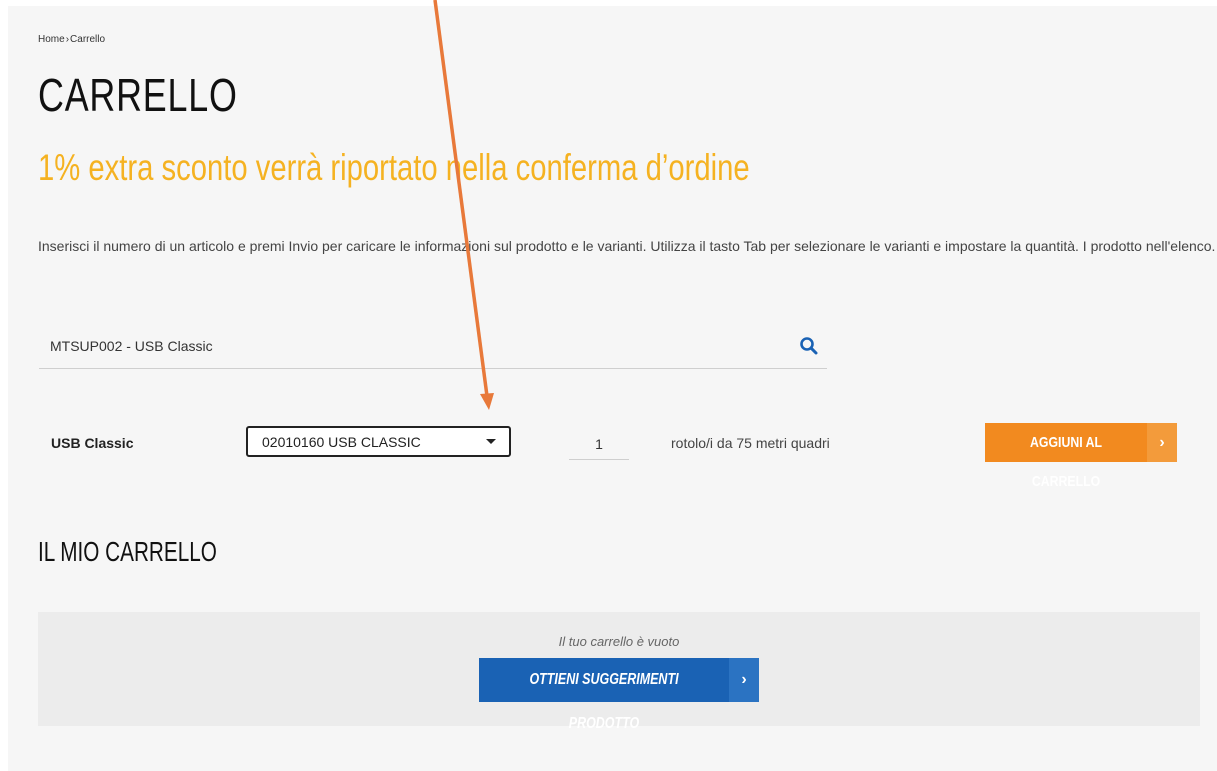 This screenshot has height=771, width=1217. What do you see at coordinates (51, 39) in the screenshot?
I see `breadcrumb-home-link: Home` at bounding box center [51, 39].